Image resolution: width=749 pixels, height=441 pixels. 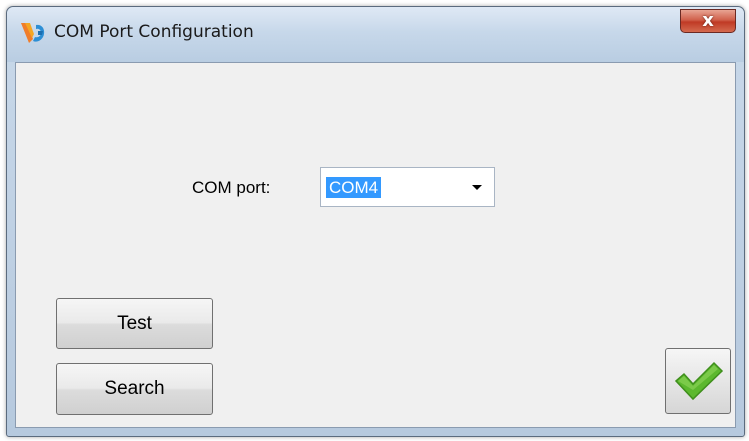 What do you see at coordinates (154, 32) in the screenshot?
I see `window-title: COM Port Configuration` at bounding box center [154, 32].